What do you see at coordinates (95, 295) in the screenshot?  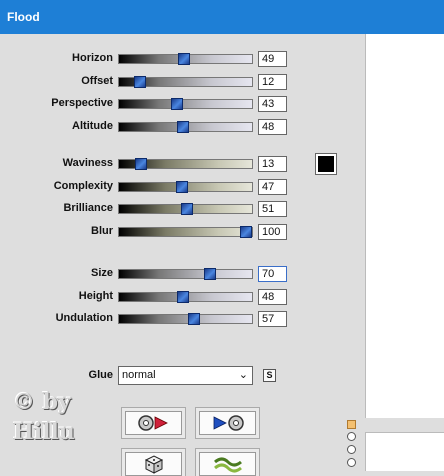 I see `height-label: Height` at bounding box center [95, 295].